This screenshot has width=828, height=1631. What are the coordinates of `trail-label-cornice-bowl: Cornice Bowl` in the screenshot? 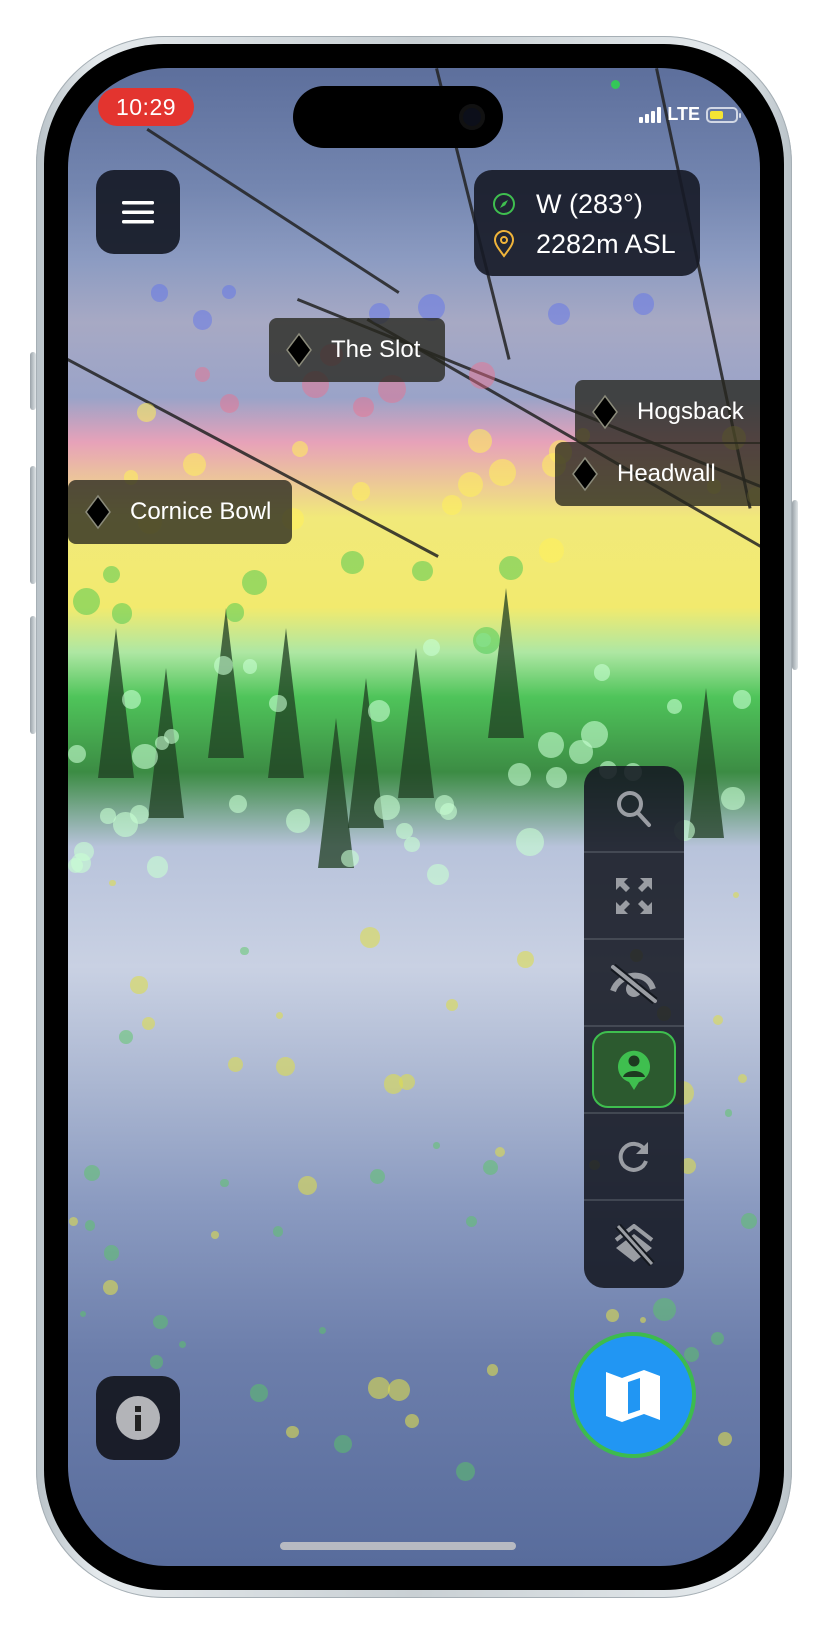 It's located at (180, 512).